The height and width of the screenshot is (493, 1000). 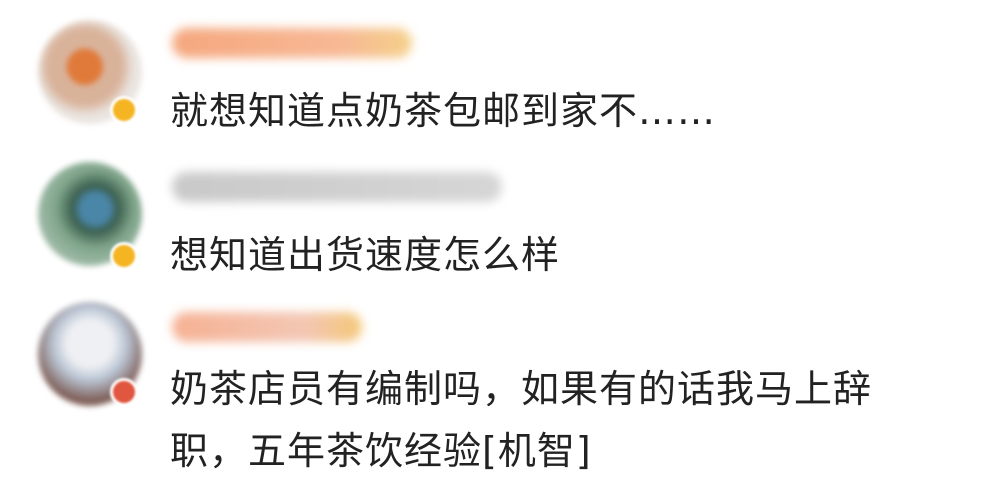 What do you see at coordinates (381, 451) in the screenshot?
I see `comment-text-line-2: 职，五年茶饮经验[机智]` at bounding box center [381, 451].